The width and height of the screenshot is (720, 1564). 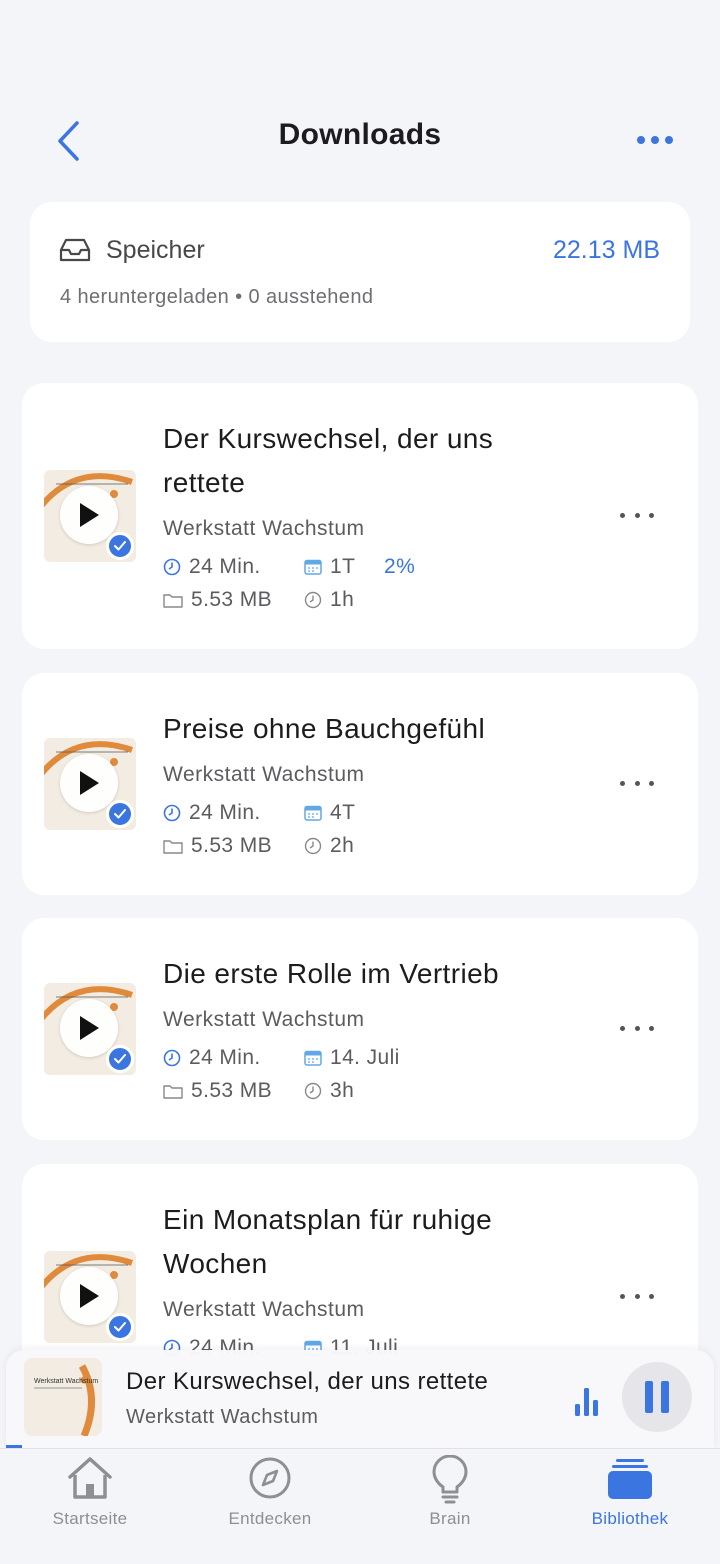 What do you see at coordinates (270, 1478) in the screenshot?
I see `compass-icon` at bounding box center [270, 1478].